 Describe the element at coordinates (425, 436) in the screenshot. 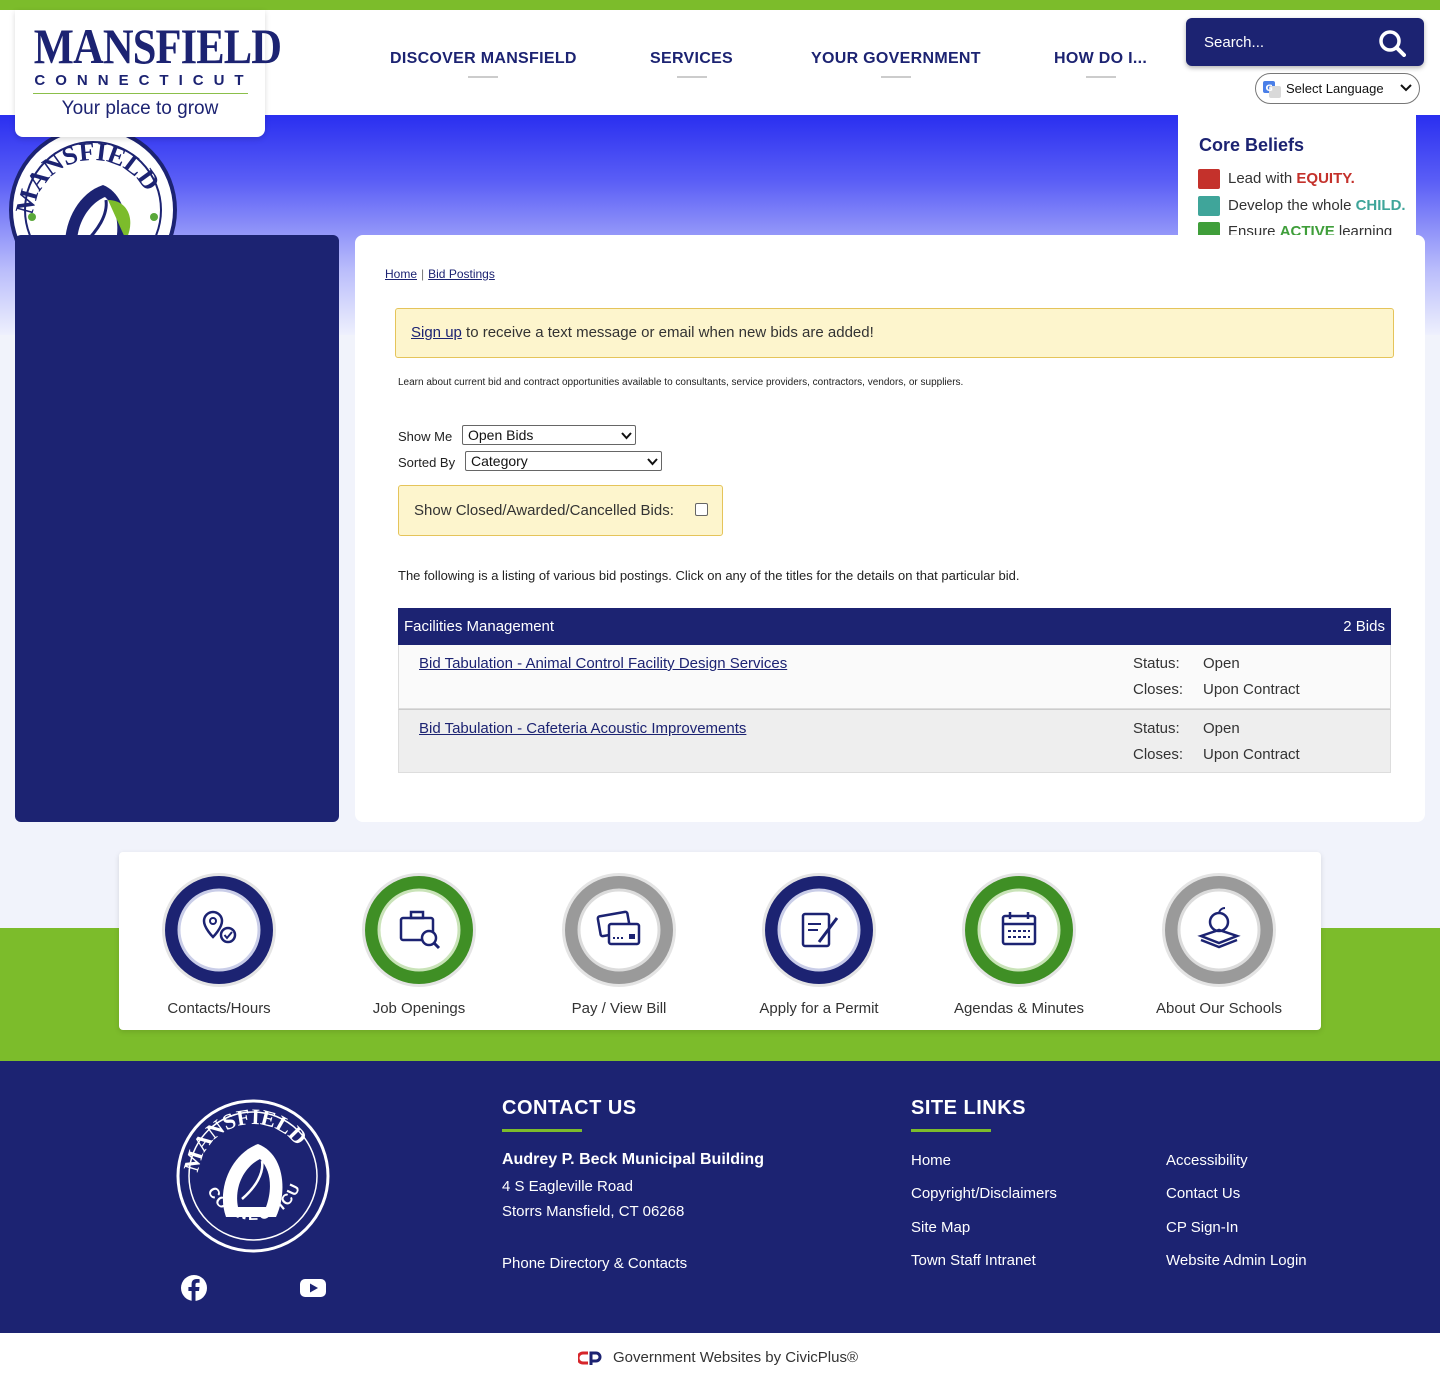

I see `show-me-label: Show Me` at that location.